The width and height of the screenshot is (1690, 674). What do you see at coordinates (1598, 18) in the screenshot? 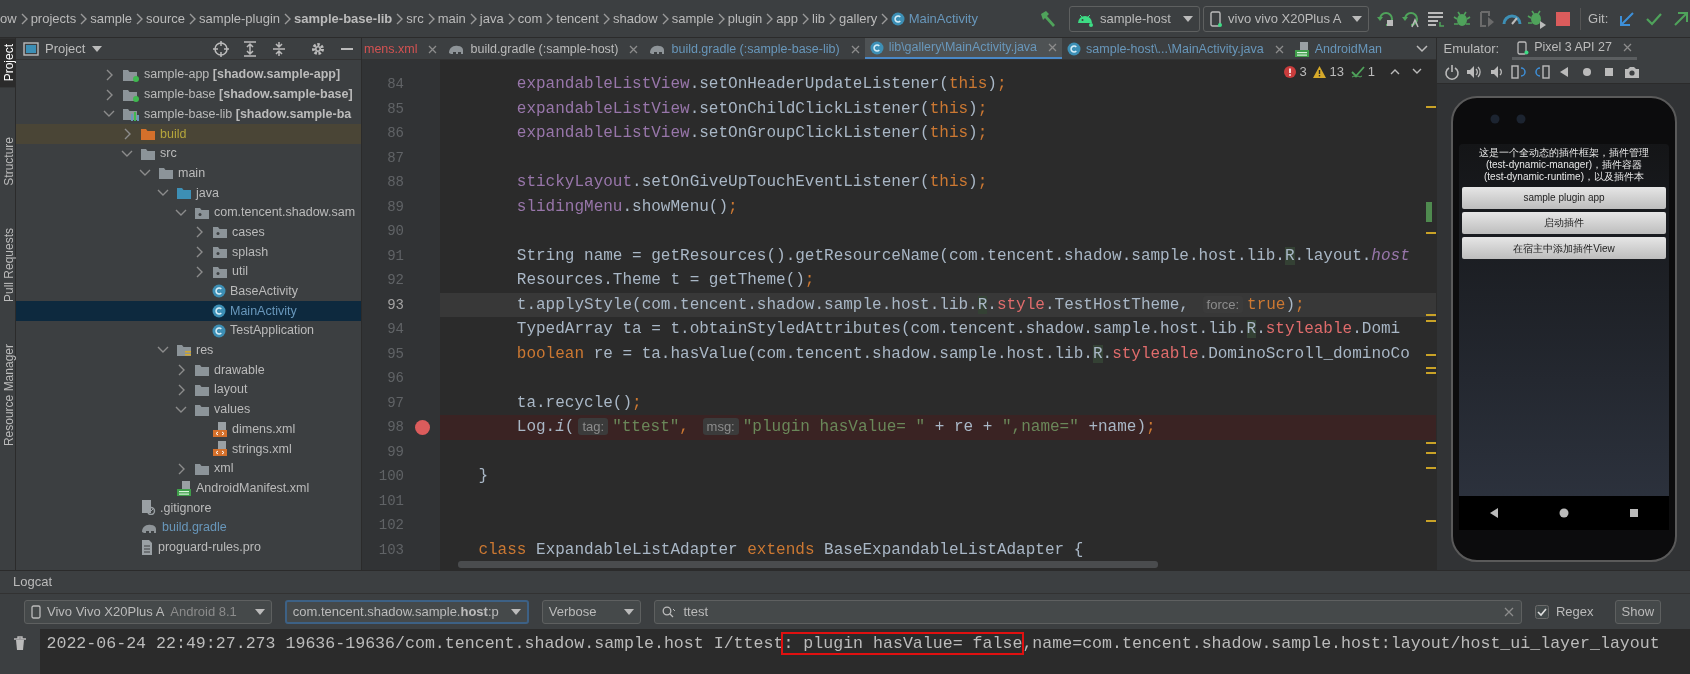
I see `git-label: Git:` at bounding box center [1598, 18].